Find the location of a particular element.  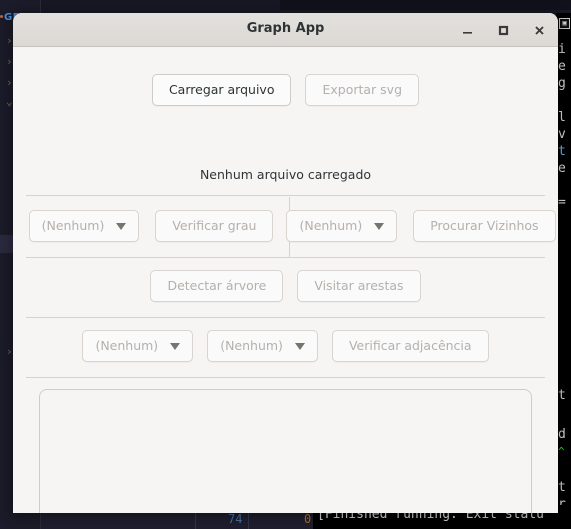

code-line: d is located at coordinates (562, 434).